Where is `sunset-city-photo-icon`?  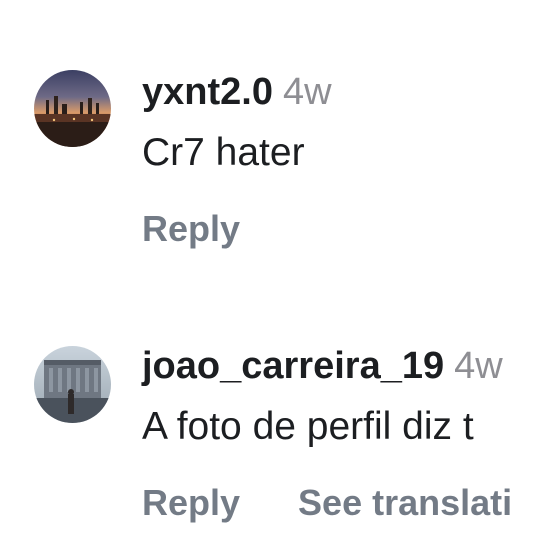 sunset-city-photo-icon is located at coordinates (72, 108).